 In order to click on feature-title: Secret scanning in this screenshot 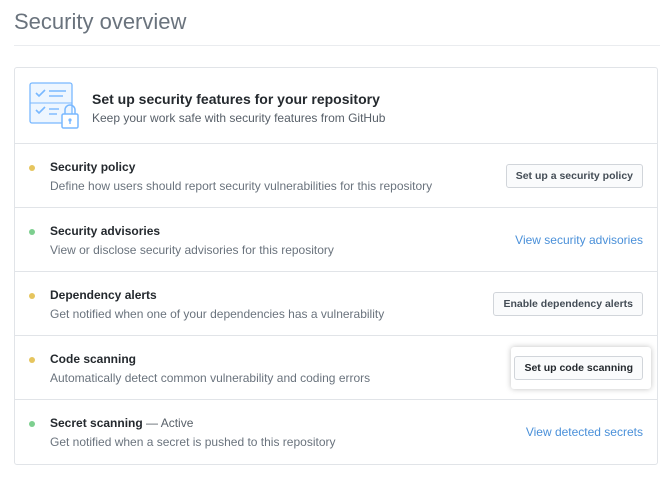, I will do `click(96, 423)`.